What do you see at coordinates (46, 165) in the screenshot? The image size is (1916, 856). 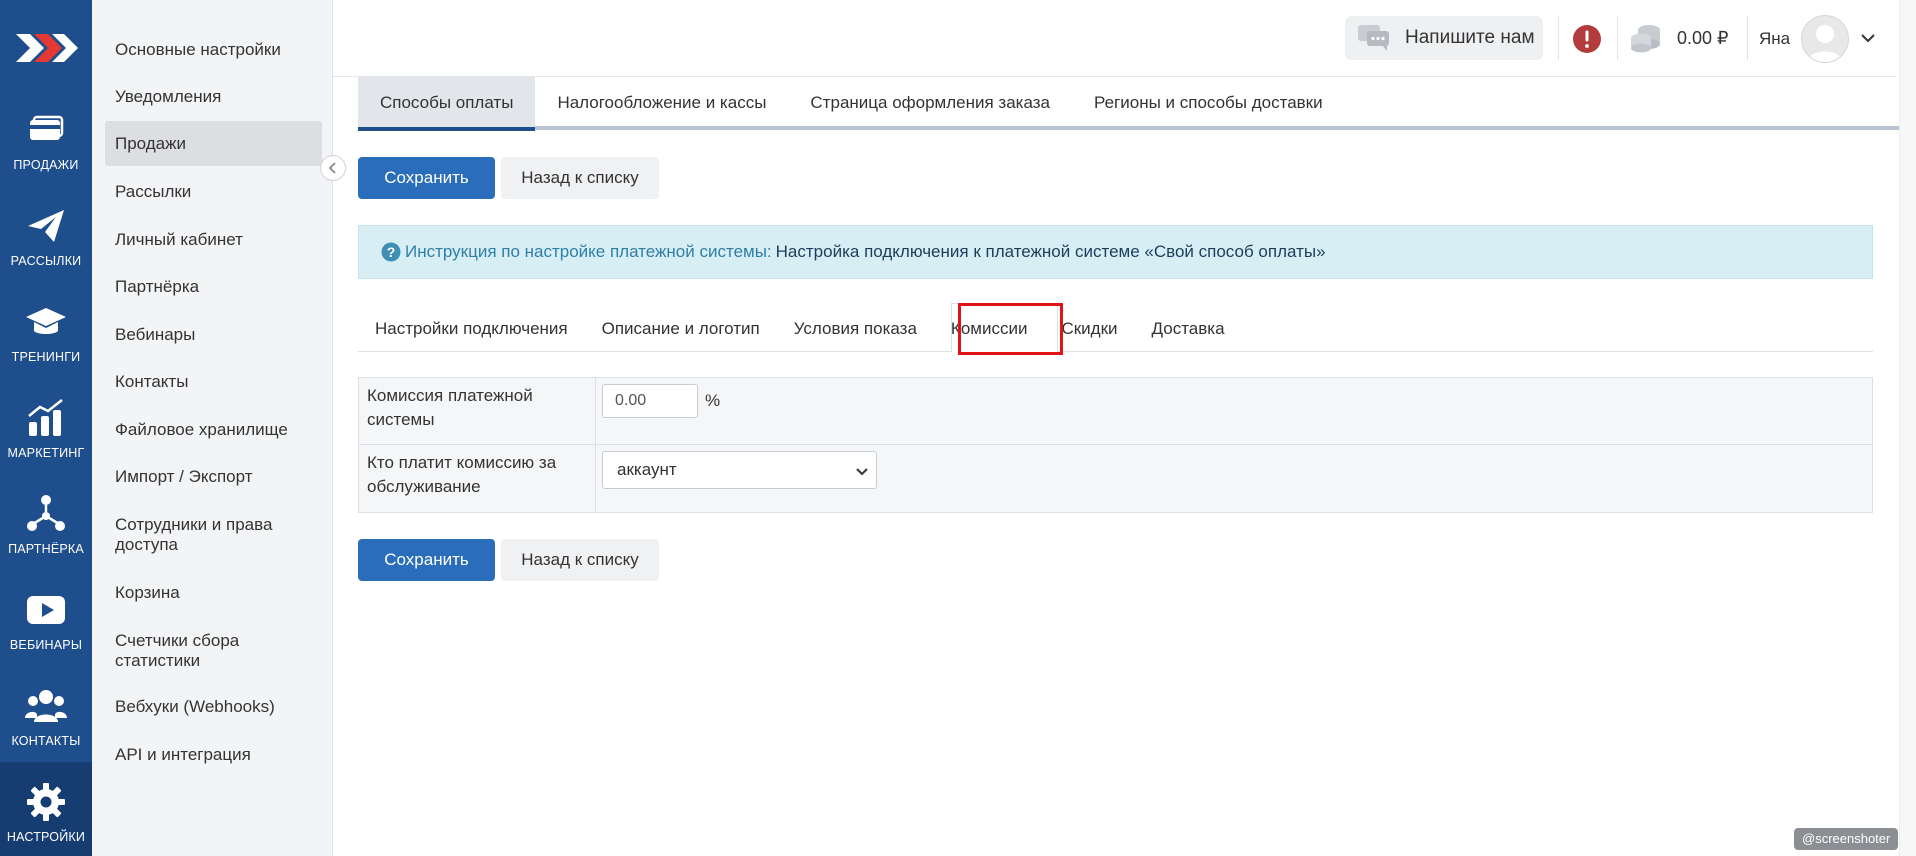 I see `rail-item-label: Продажи` at bounding box center [46, 165].